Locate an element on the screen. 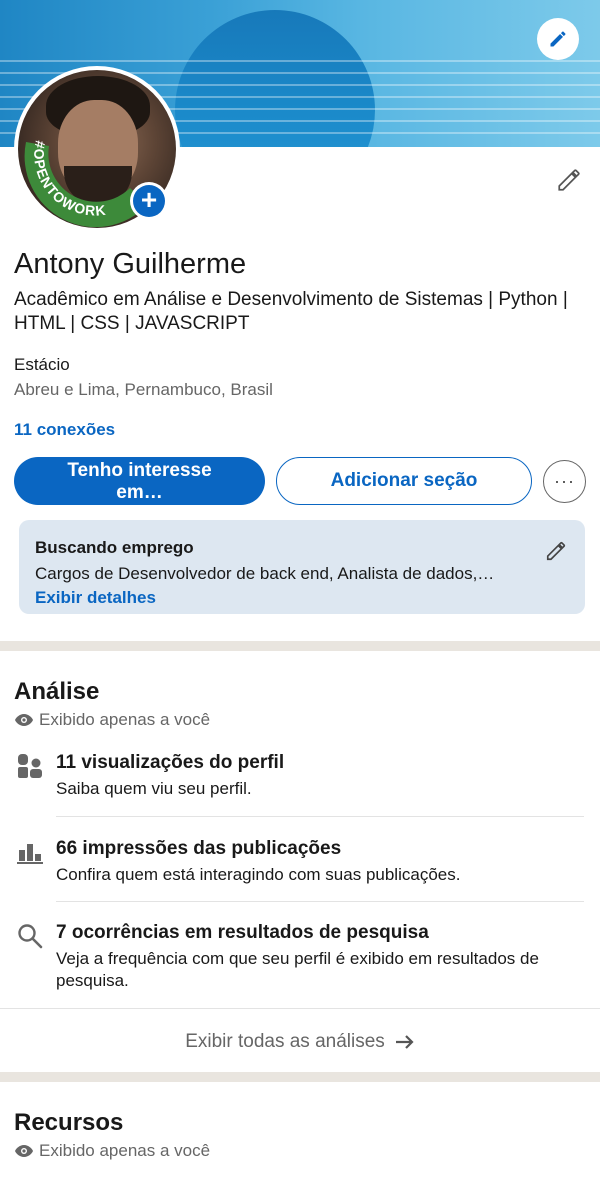  analytics-private-note: Exibido apenas a você is located at coordinates (112, 720).